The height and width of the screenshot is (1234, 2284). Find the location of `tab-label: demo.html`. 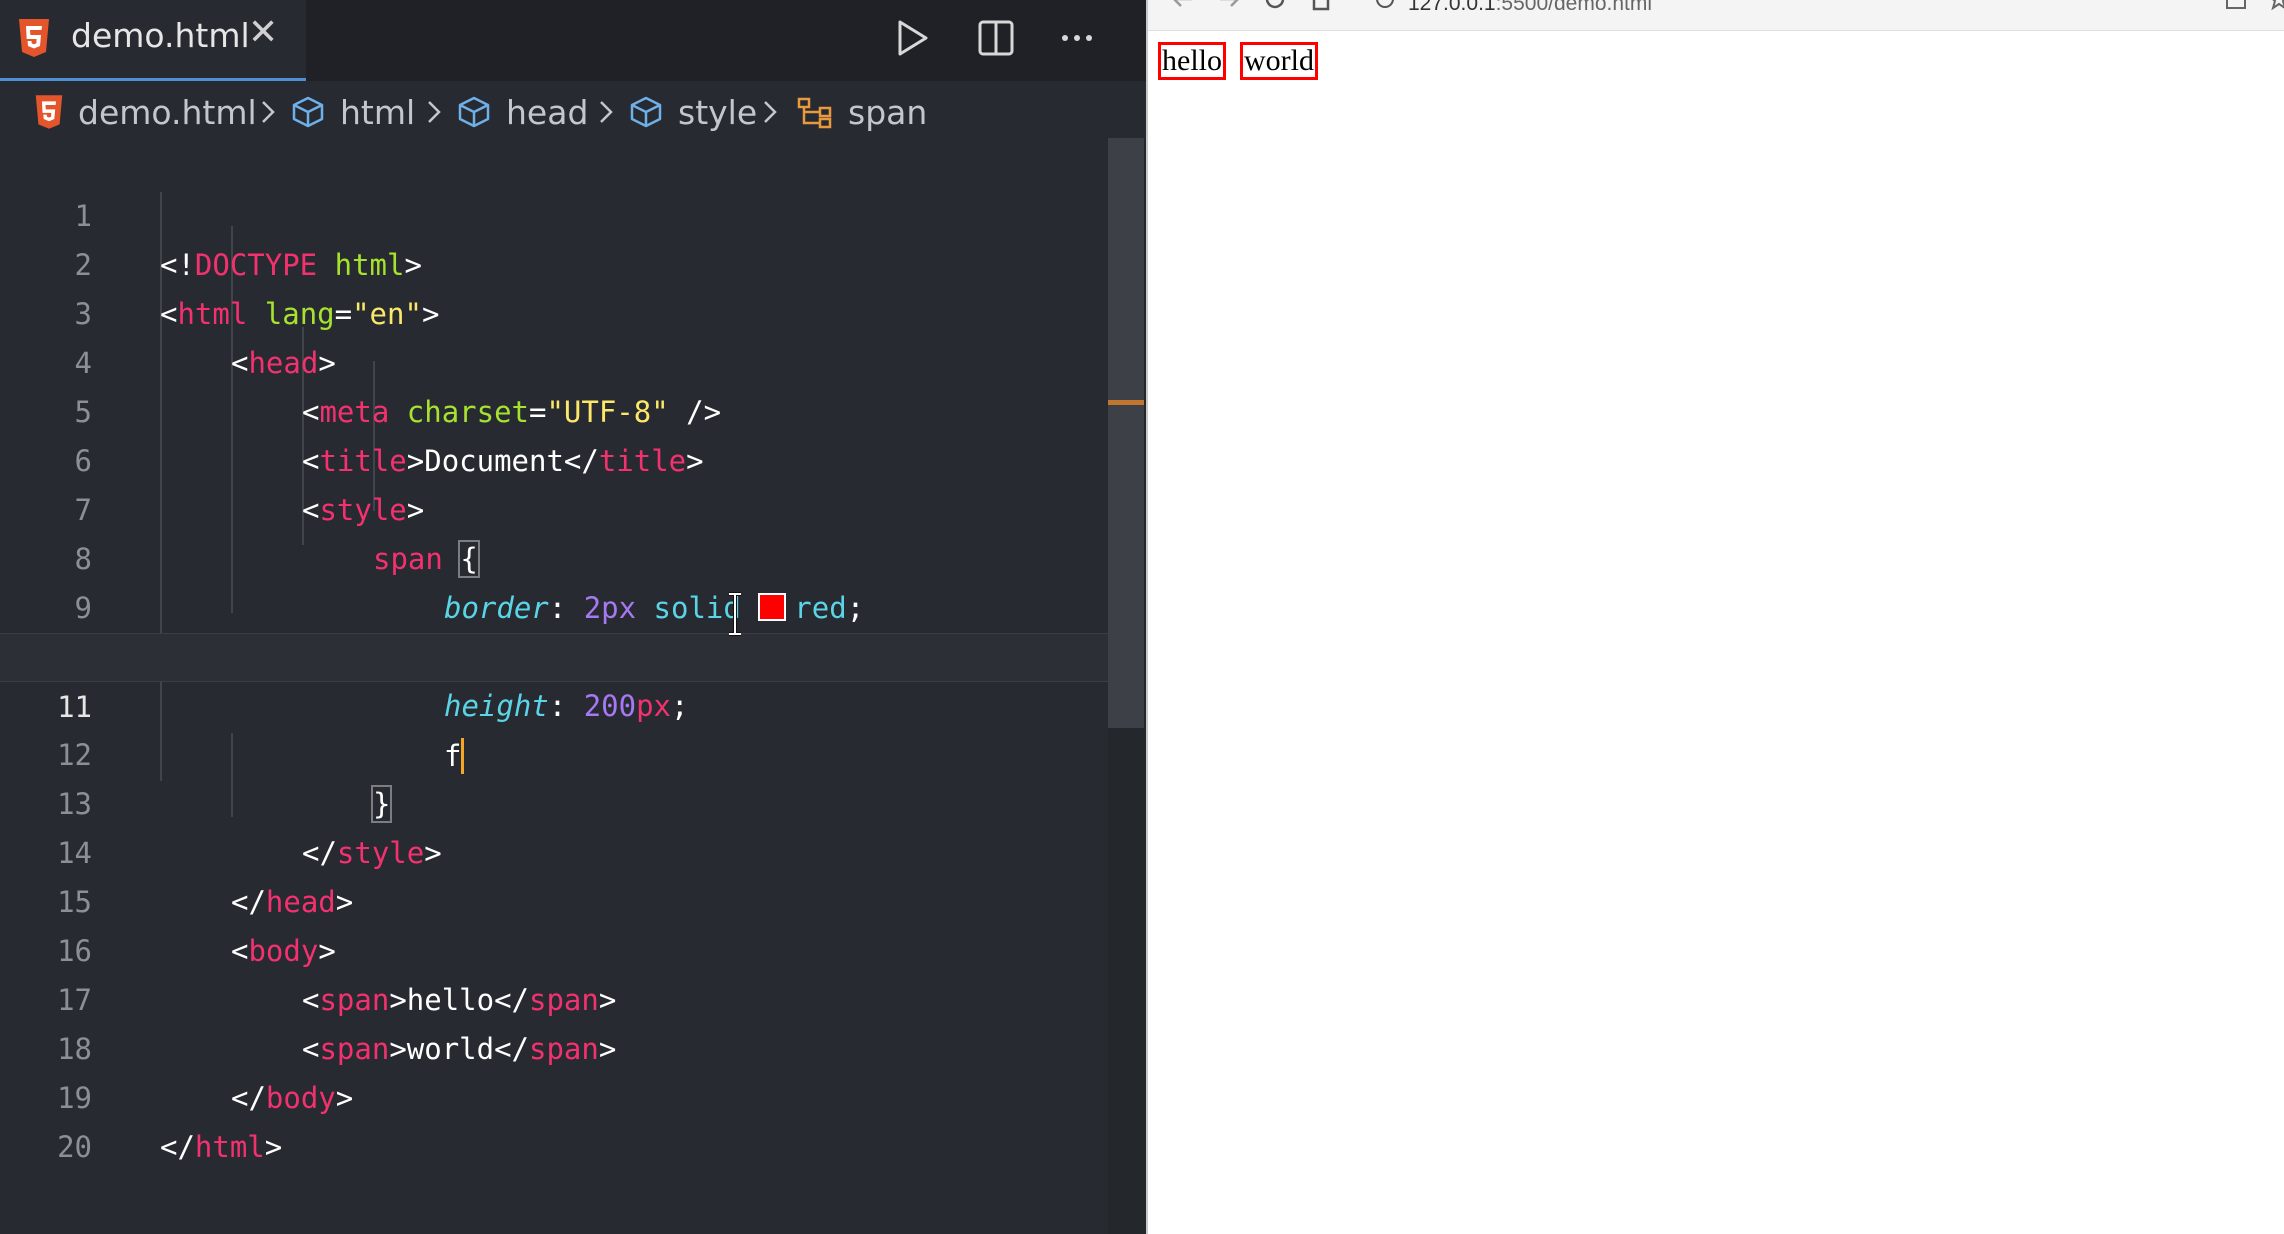

tab-label: demo.html is located at coordinates (160, 35).